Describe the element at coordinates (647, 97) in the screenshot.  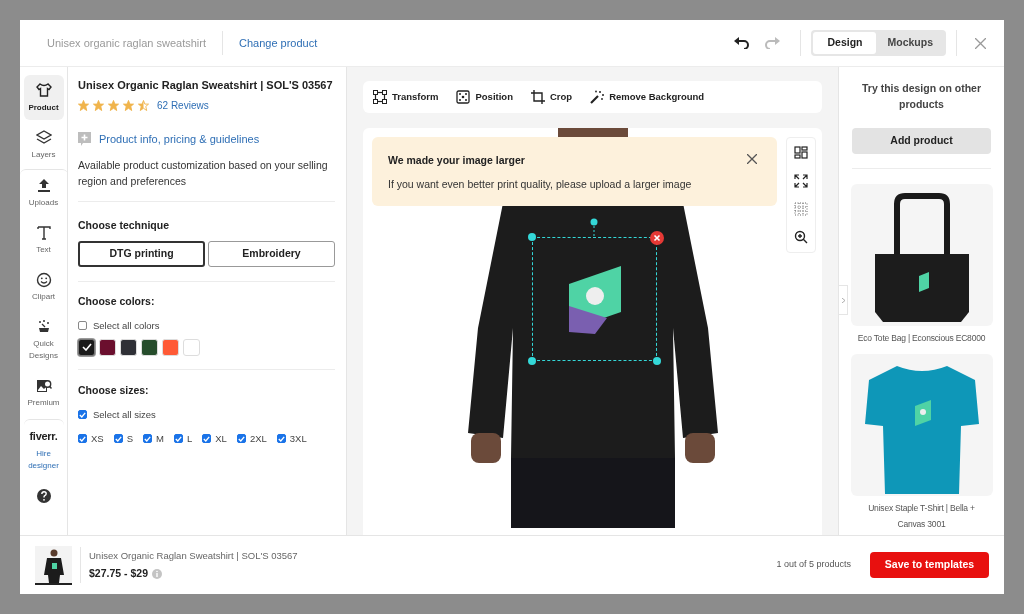
I see `toolbar-button: Remove Background` at that location.